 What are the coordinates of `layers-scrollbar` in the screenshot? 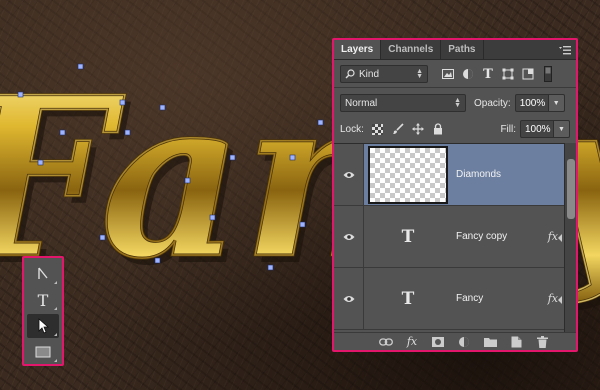 It's located at (570, 238).